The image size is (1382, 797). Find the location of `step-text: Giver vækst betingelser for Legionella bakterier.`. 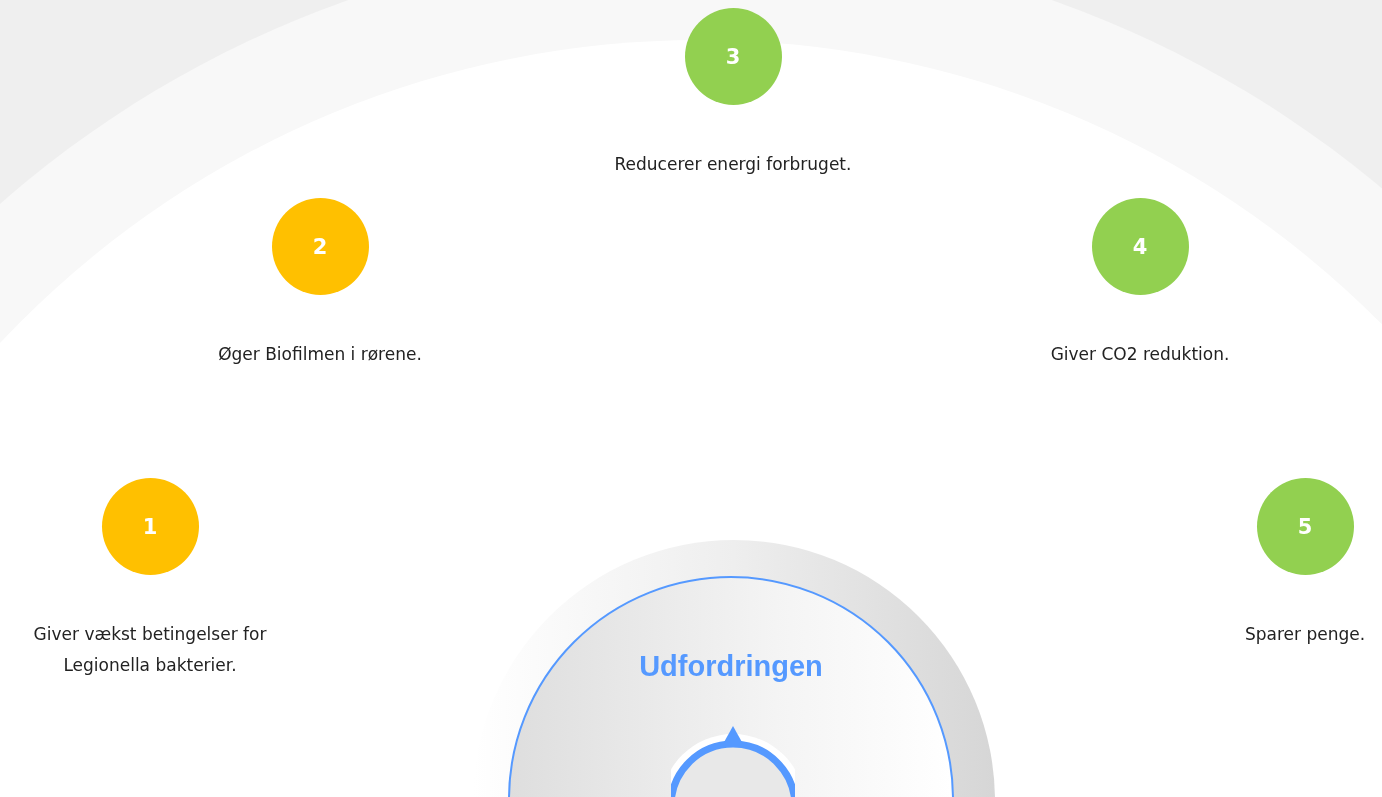

step-text: Giver vækst betingelser for Legionella bakterier. is located at coordinates (150, 650).